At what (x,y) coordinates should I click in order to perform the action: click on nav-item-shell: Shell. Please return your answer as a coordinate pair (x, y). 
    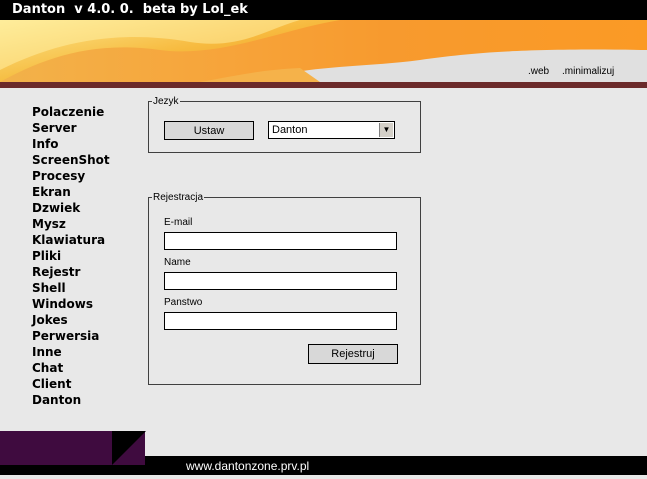
    Looking at the image, I should click on (71, 288).